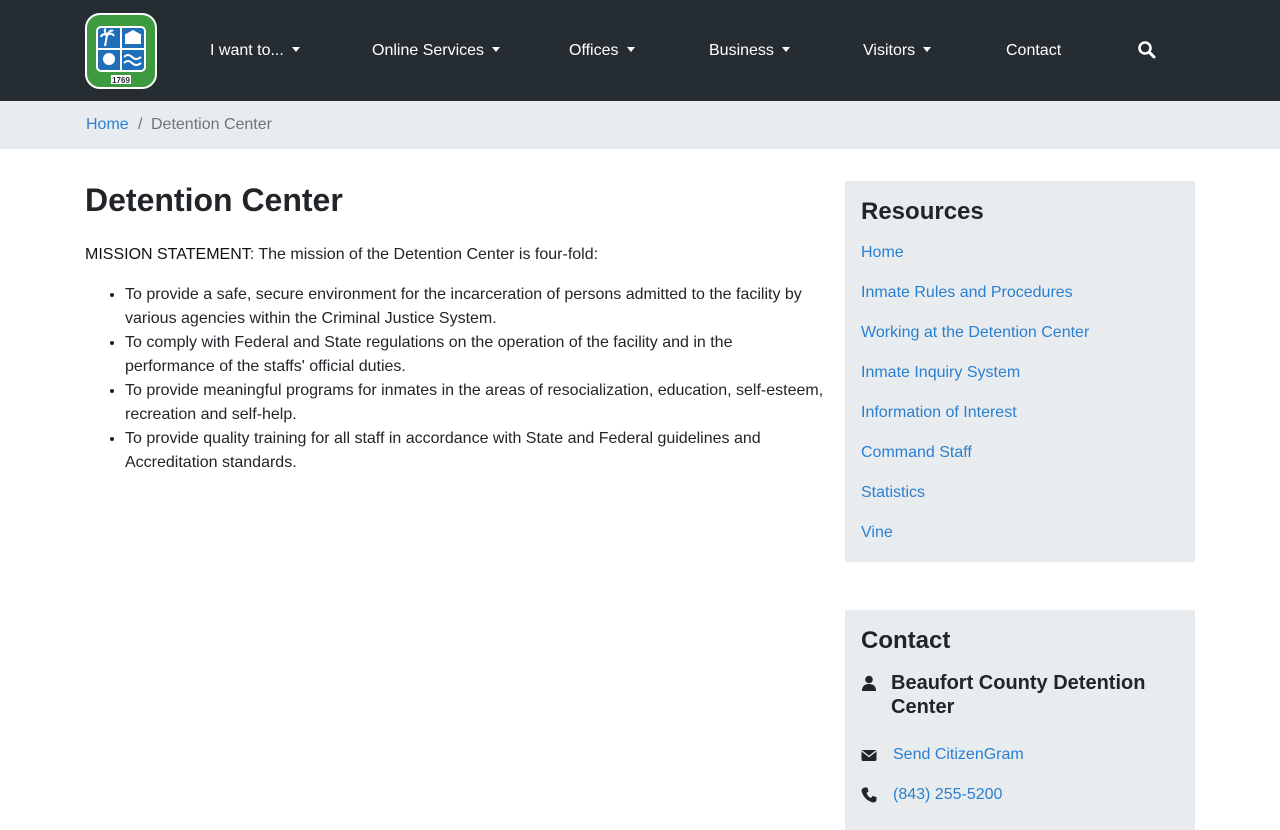 This screenshot has height=830, width=1280. What do you see at coordinates (916, 453) in the screenshot?
I see `resource-link-command-staff: Command Staff` at bounding box center [916, 453].